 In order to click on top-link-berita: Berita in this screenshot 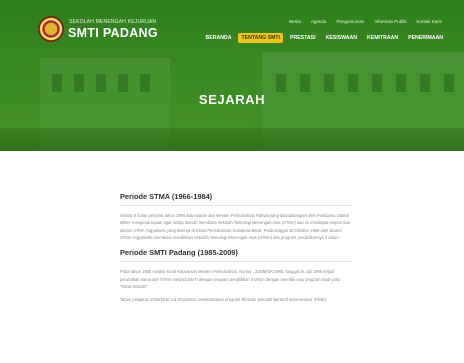, I will do `click(295, 21)`.